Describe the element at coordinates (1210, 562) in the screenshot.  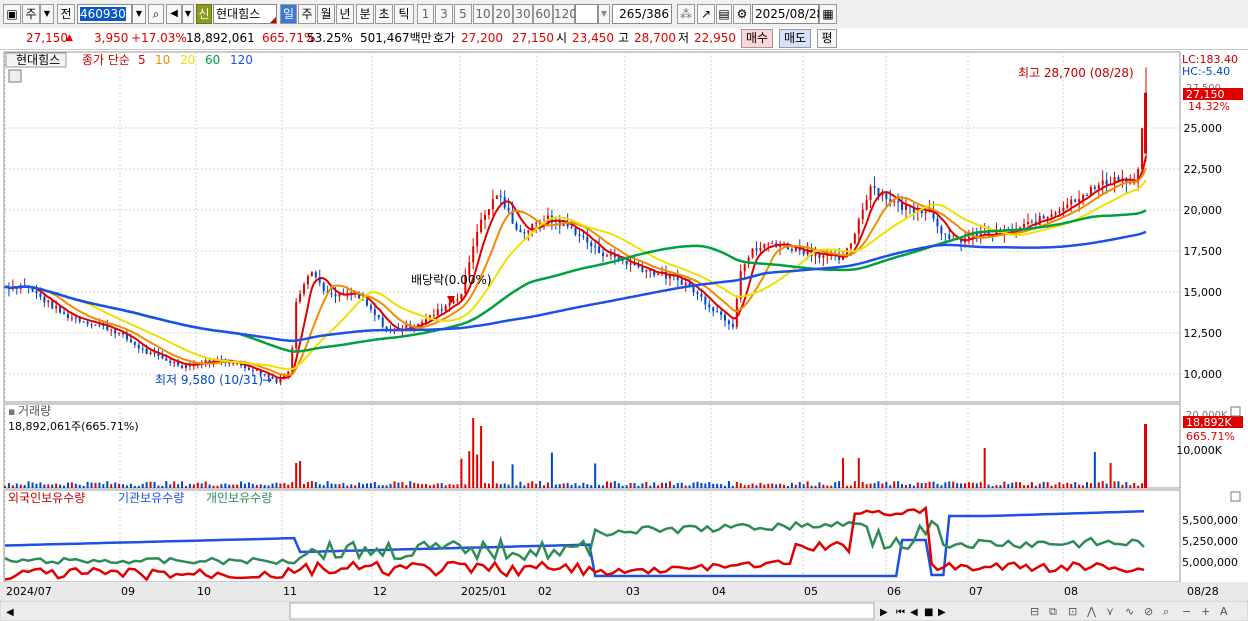
I see `holdings-tick-label: 5,000,000` at that location.